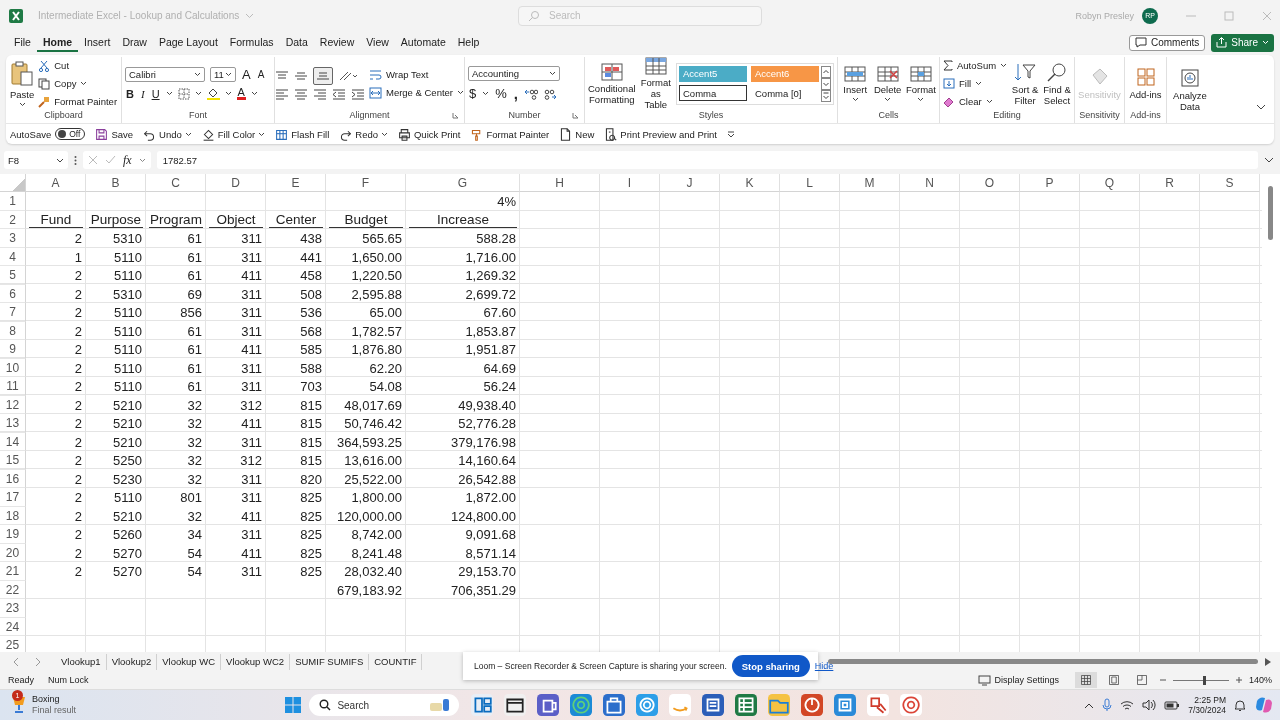  Describe the element at coordinates (213, 94) in the screenshot. I see `fill-color-icon` at that location.